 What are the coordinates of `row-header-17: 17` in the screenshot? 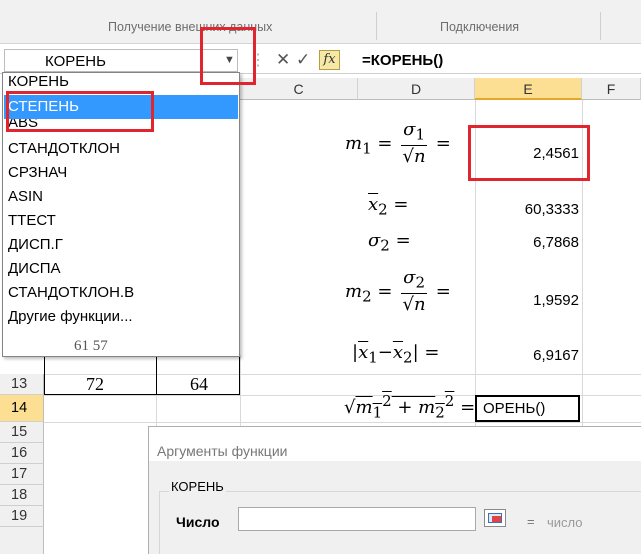 It's located at (22, 474).